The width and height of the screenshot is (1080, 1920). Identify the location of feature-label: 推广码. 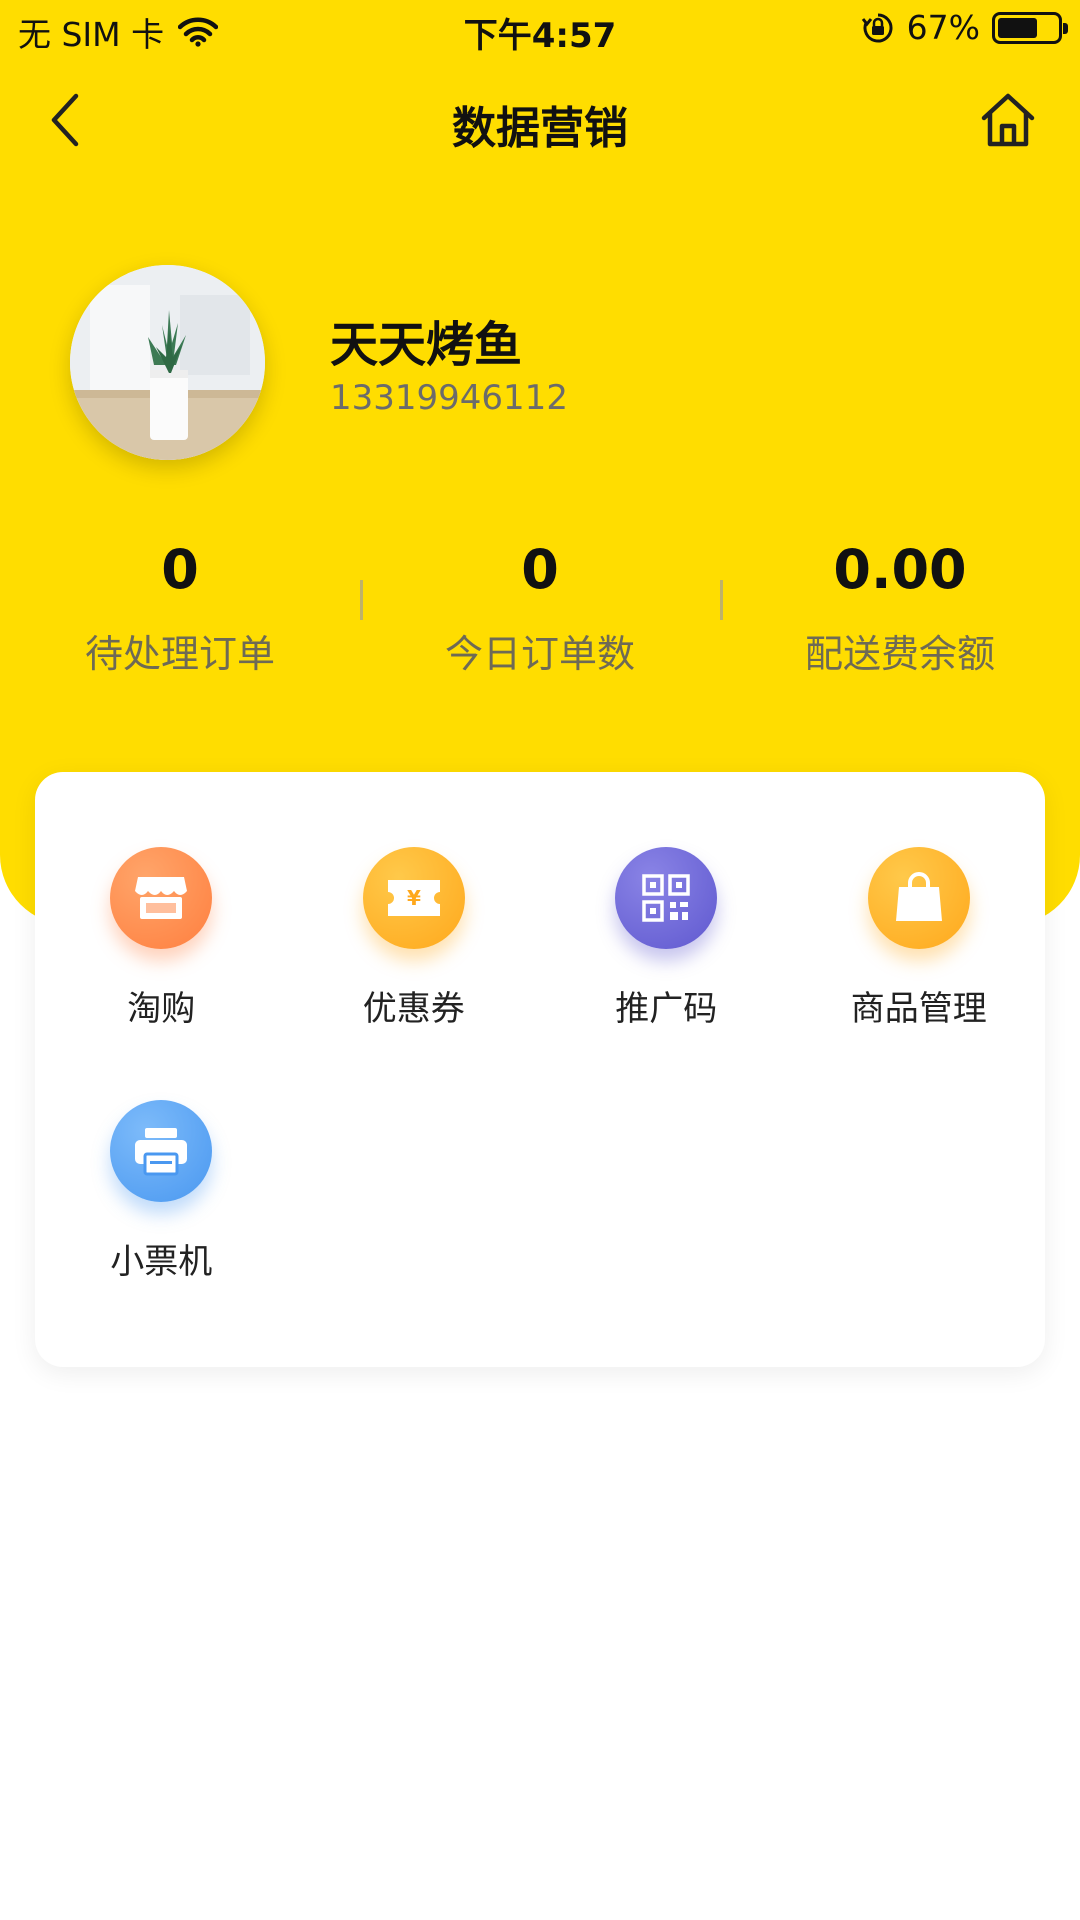
(666, 1009).